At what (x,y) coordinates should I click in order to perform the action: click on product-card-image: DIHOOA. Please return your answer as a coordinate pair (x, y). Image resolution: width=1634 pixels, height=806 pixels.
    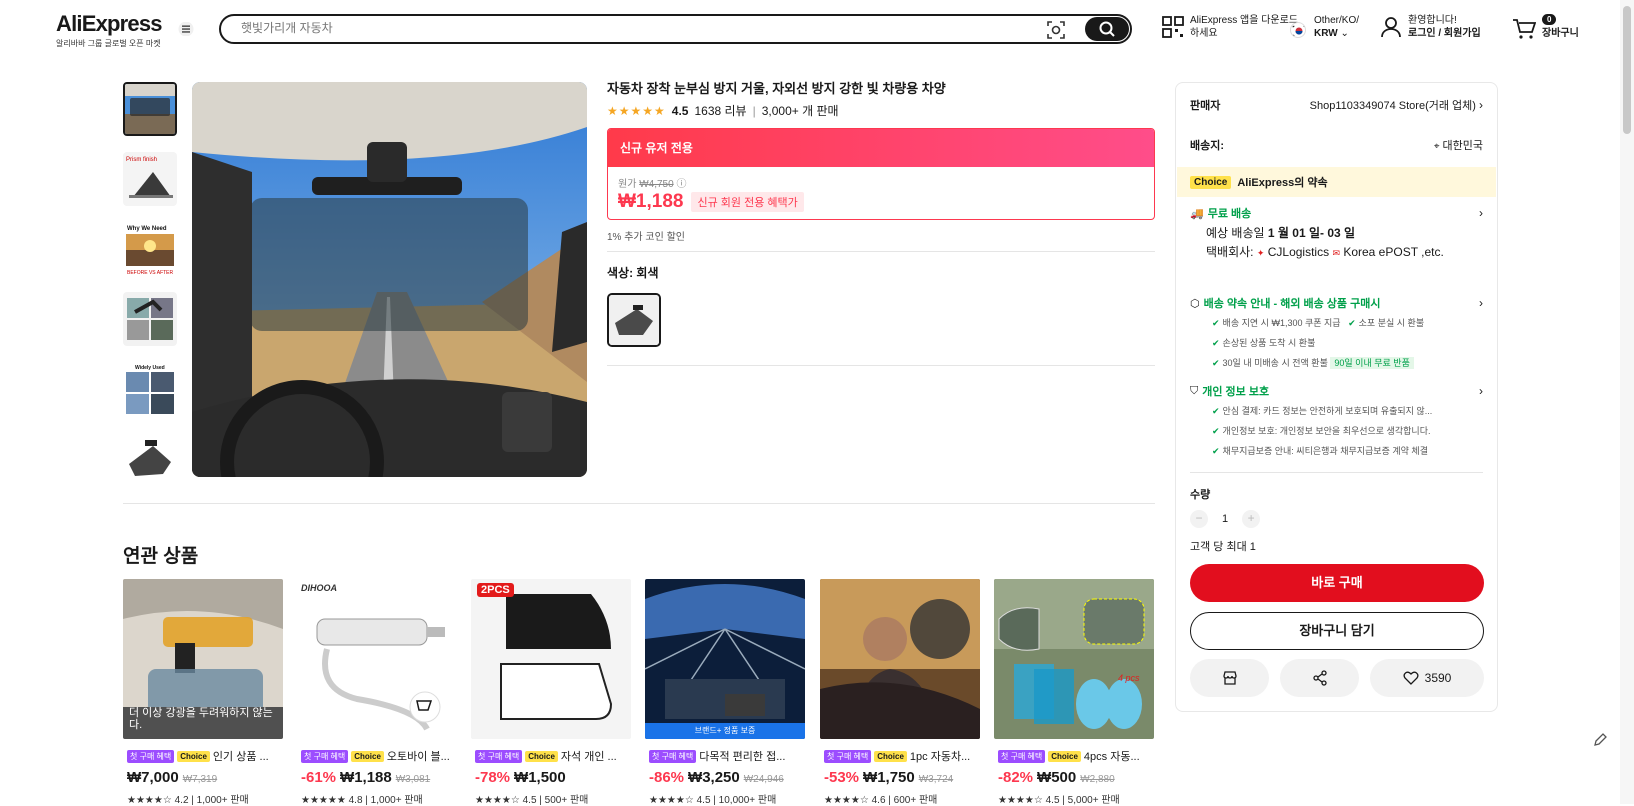
    Looking at the image, I should click on (377, 659).